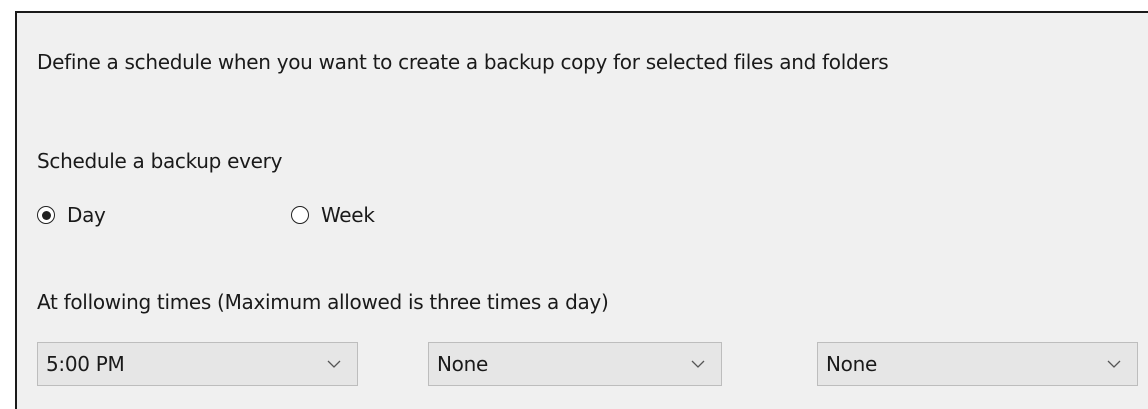  I want to click on radio-selected-icon, so click(46, 215).